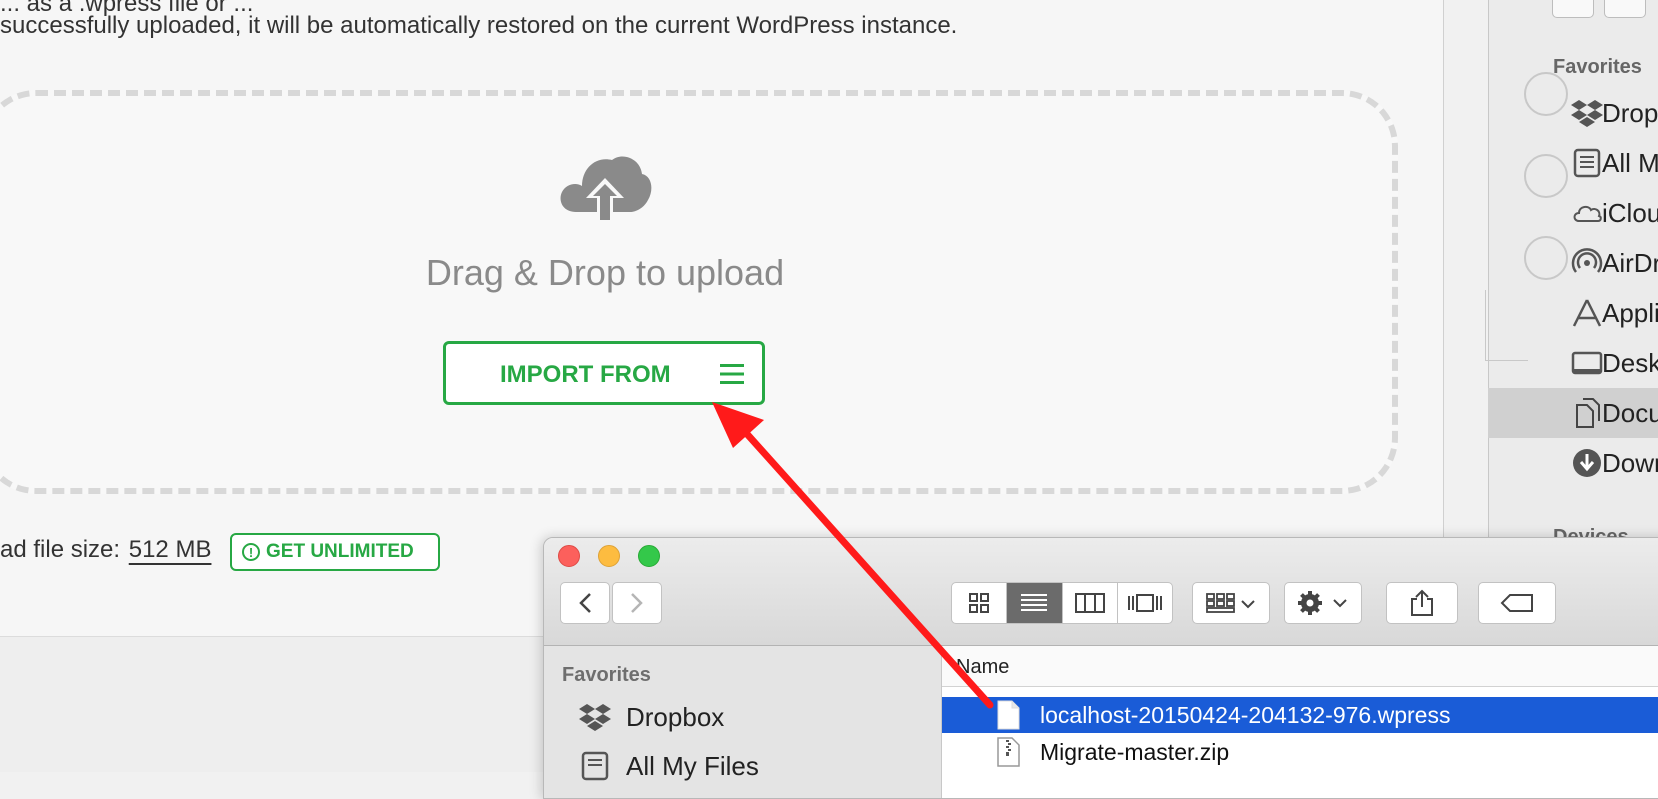 The width and height of the screenshot is (1658, 799). I want to click on finder-toolbar, so click(1101, 592).